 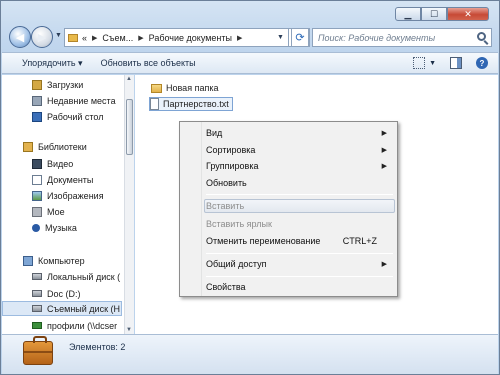 I want to click on address-dropdown: ▼, so click(x=281, y=37).